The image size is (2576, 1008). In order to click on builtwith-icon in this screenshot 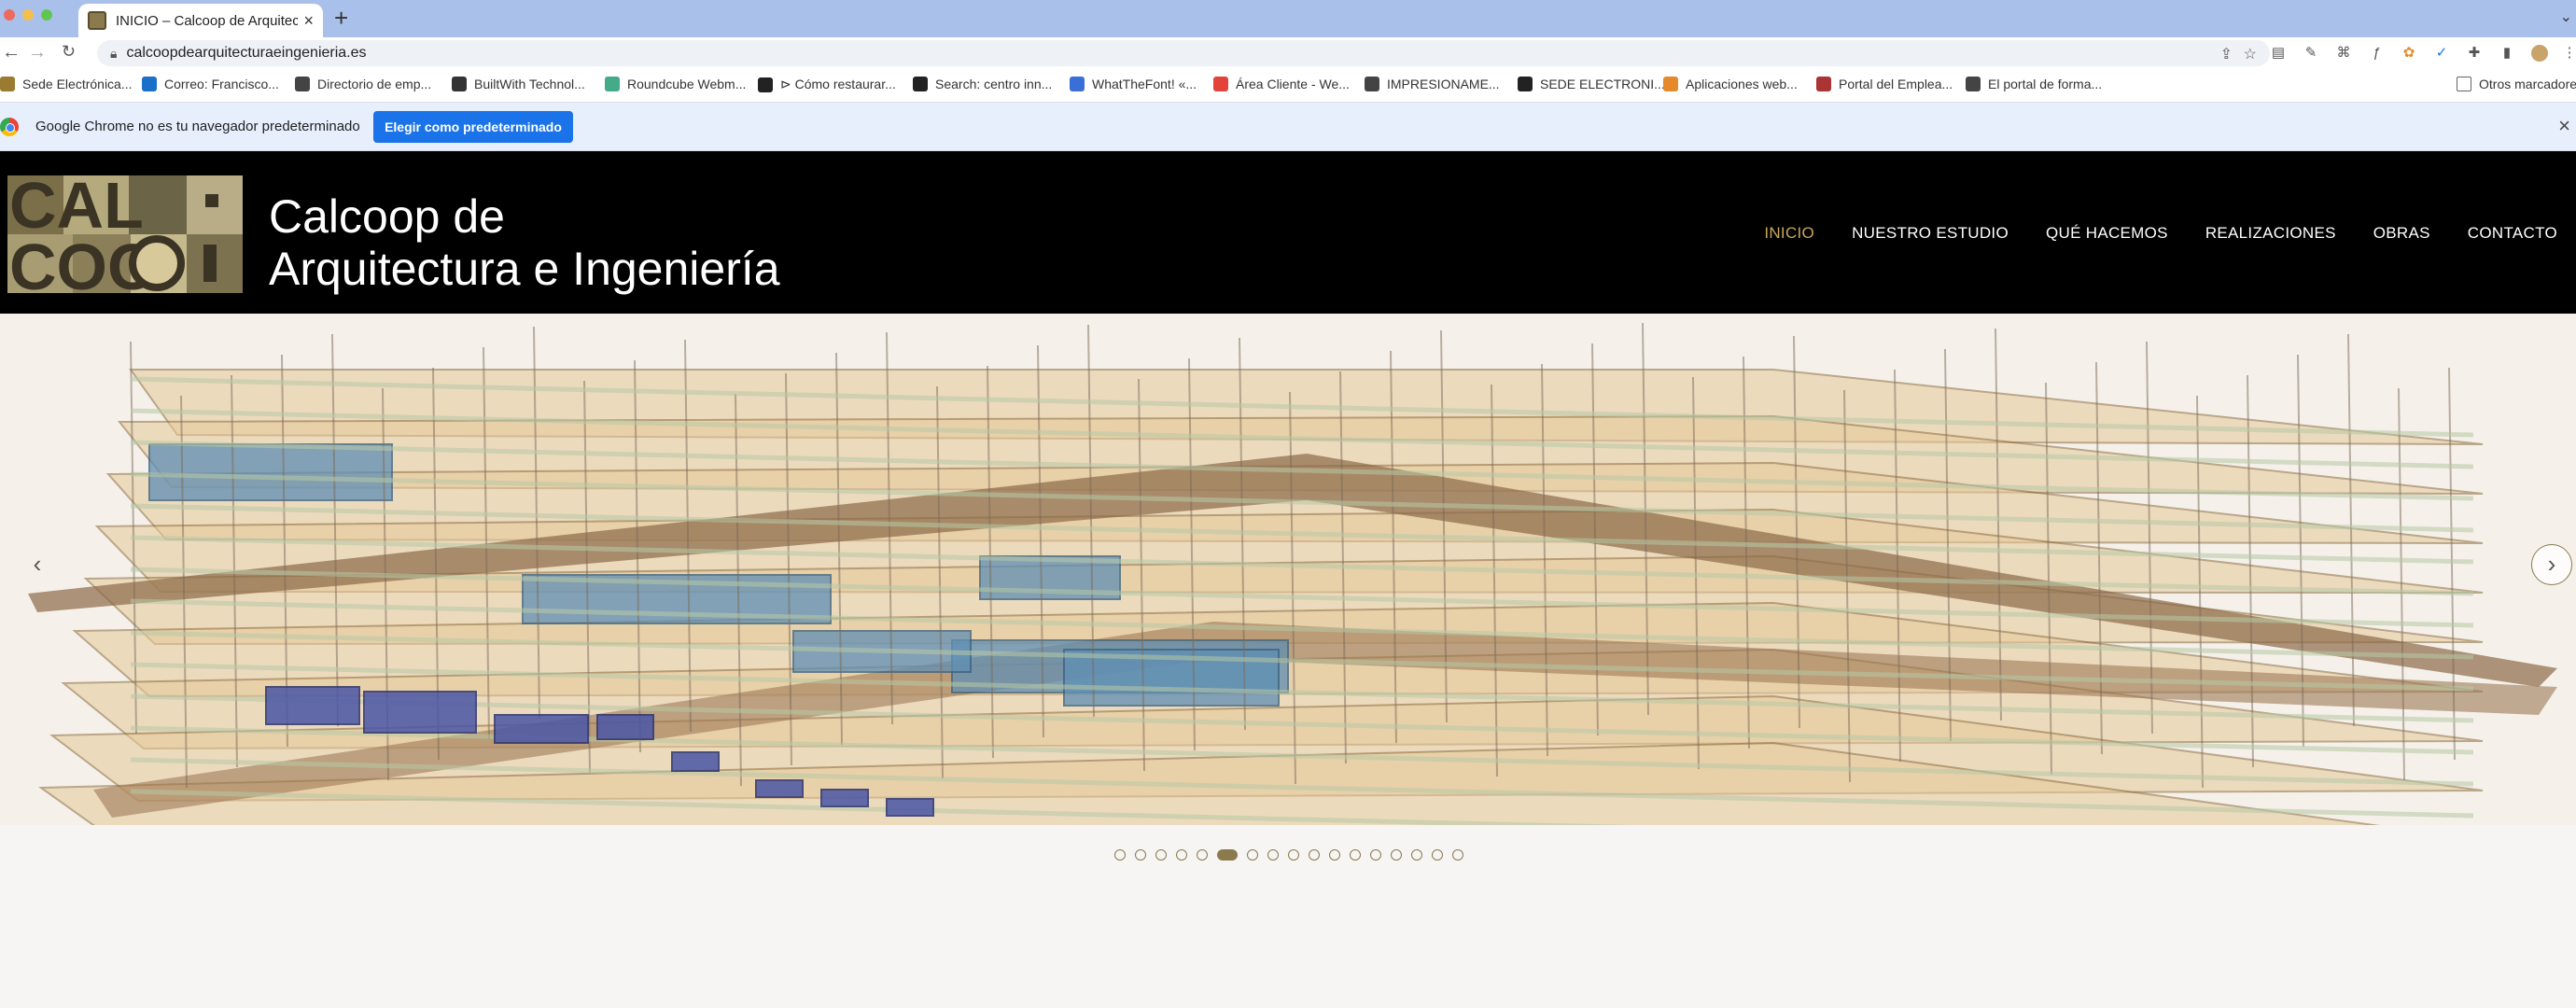, I will do `click(459, 84)`.